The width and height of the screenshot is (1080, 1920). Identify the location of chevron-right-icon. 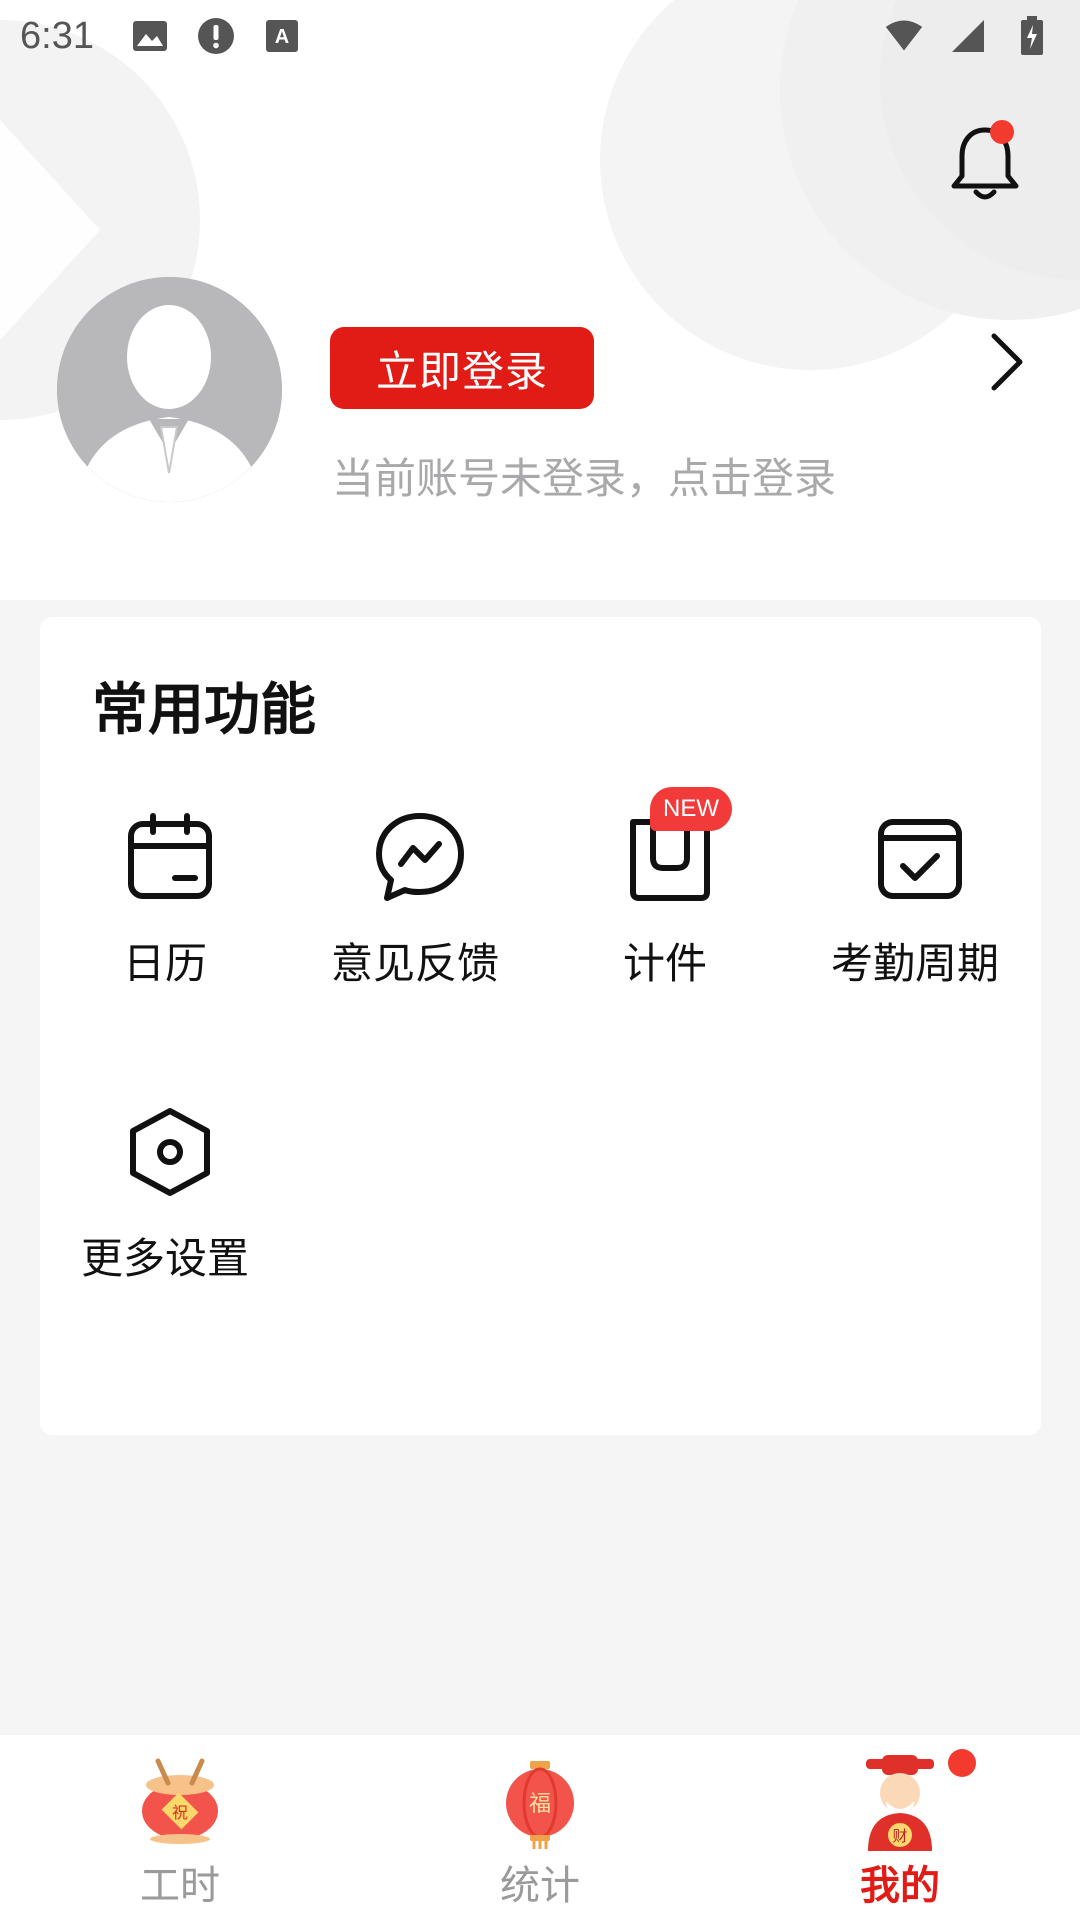
(1005, 362).